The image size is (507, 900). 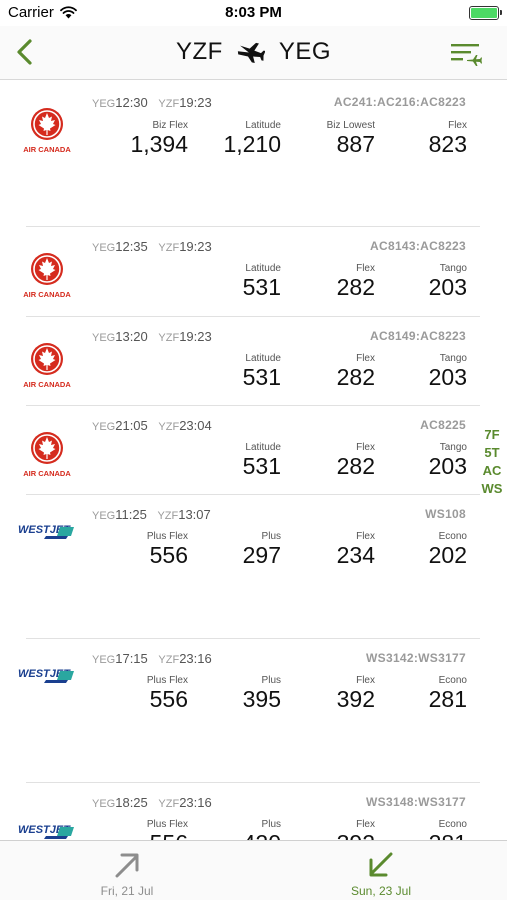 What do you see at coordinates (381, 891) in the screenshot?
I see `tab-return-label: Sun, 23 Jul` at bounding box center [381, 891].